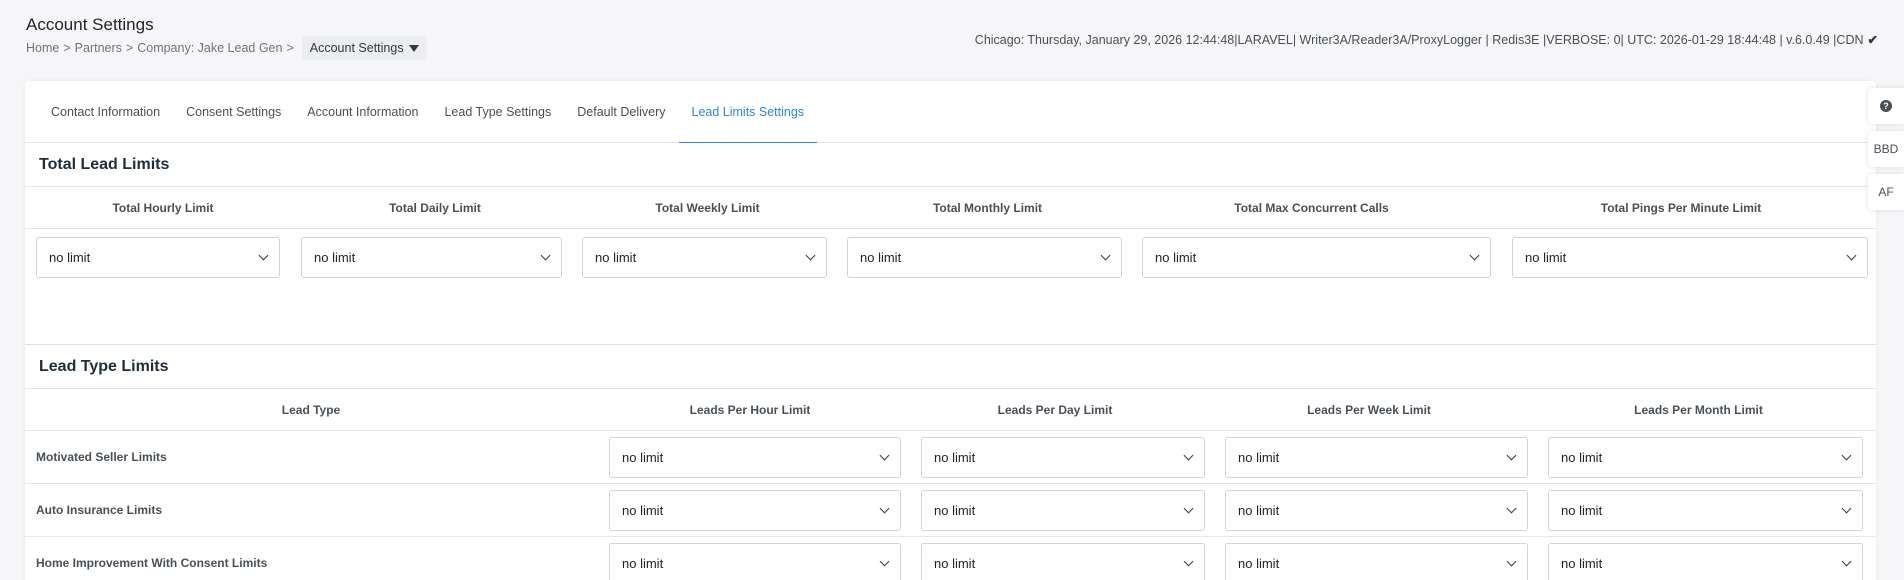 The width and height of the screenshot is (1904, 580). Describe the element at coordinates (311, 409) in the screenshot. I see `header-lead-type: Lead Type` at that location.